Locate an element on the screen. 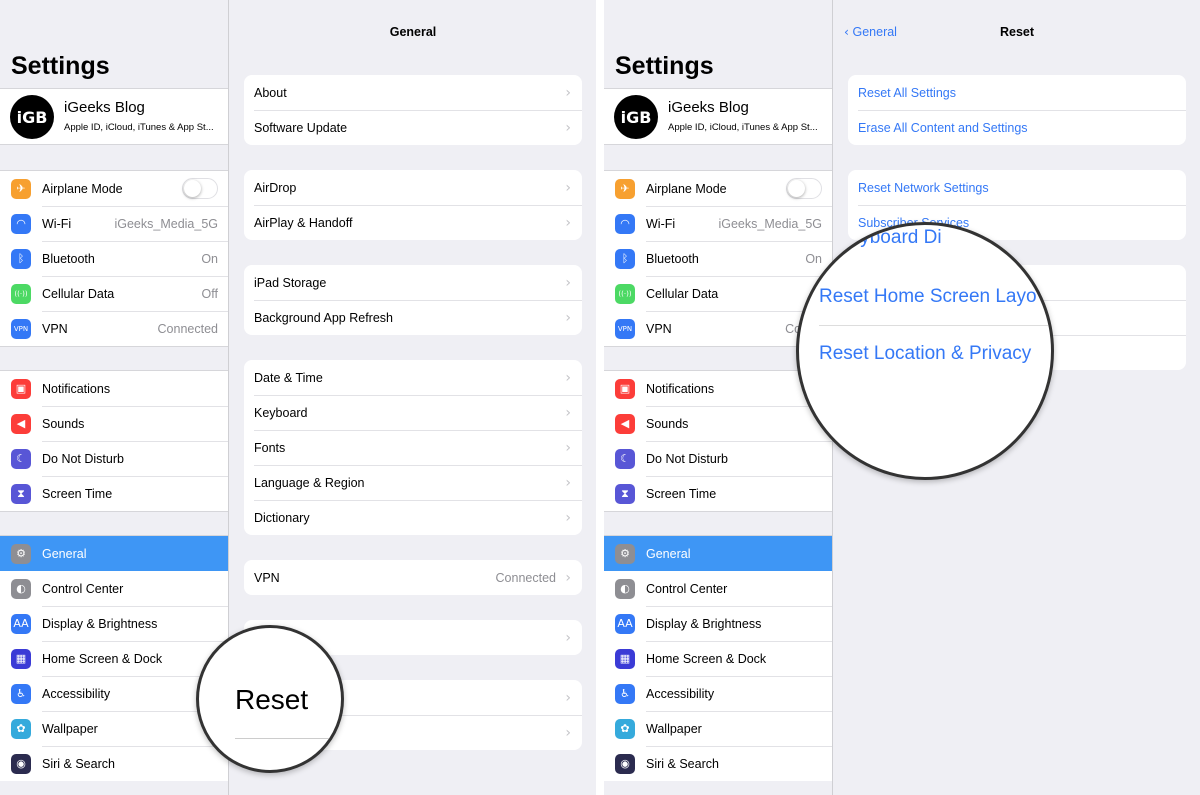 The image size is (1200, 795). notifications-icon: ▣ is located at coordinates (625, 388).